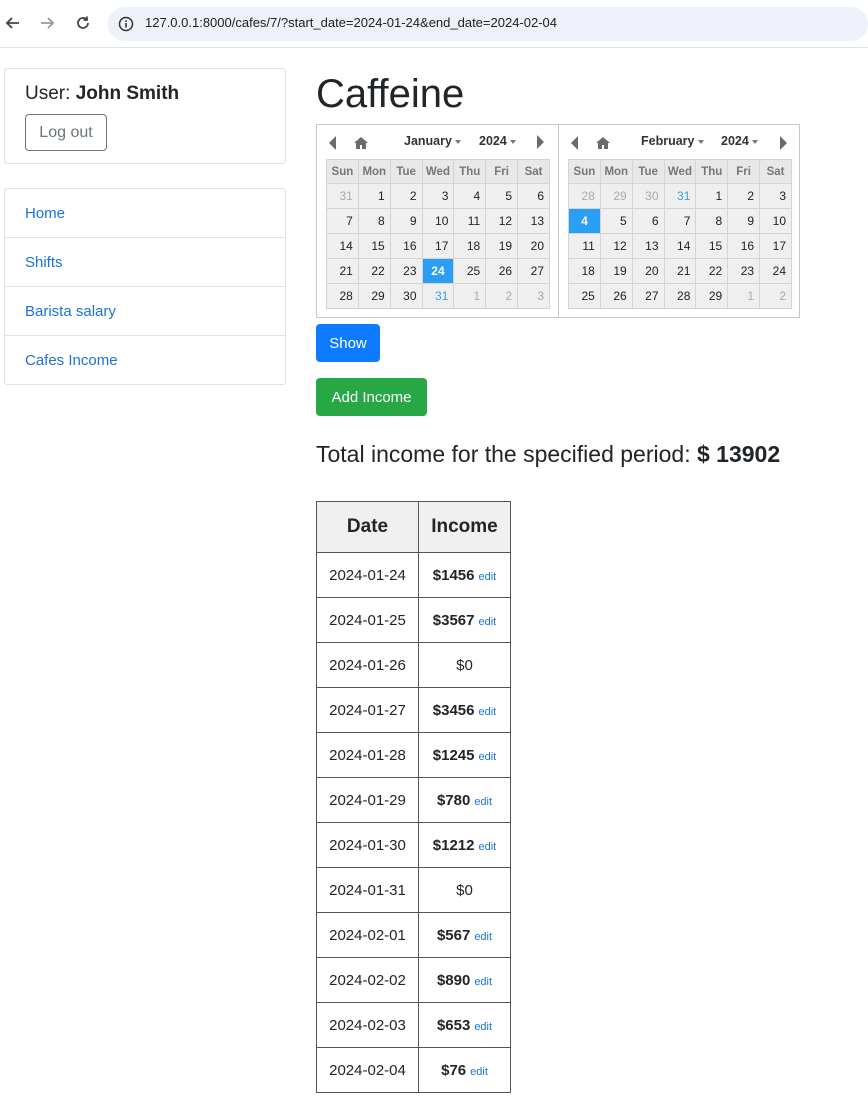  Describe the element at coordinates (145, 213) in the screenshot. I see `sidebar-item-home: Home` at that location.